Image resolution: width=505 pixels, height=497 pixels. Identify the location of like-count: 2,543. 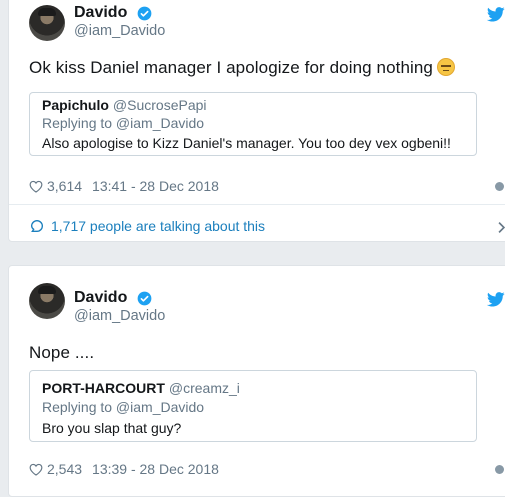
(64, 469).